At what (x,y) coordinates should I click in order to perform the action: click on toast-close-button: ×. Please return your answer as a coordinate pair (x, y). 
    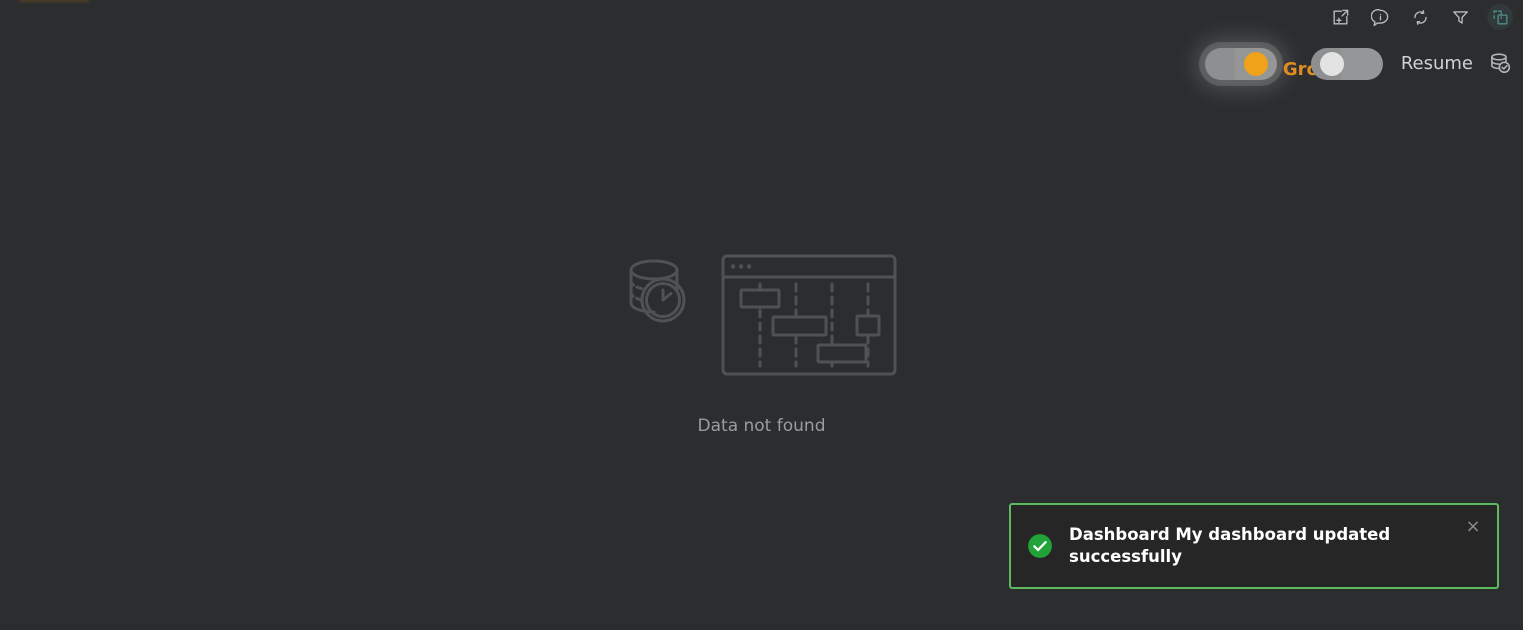
    Looking at the image, I should click on (1473, 527).